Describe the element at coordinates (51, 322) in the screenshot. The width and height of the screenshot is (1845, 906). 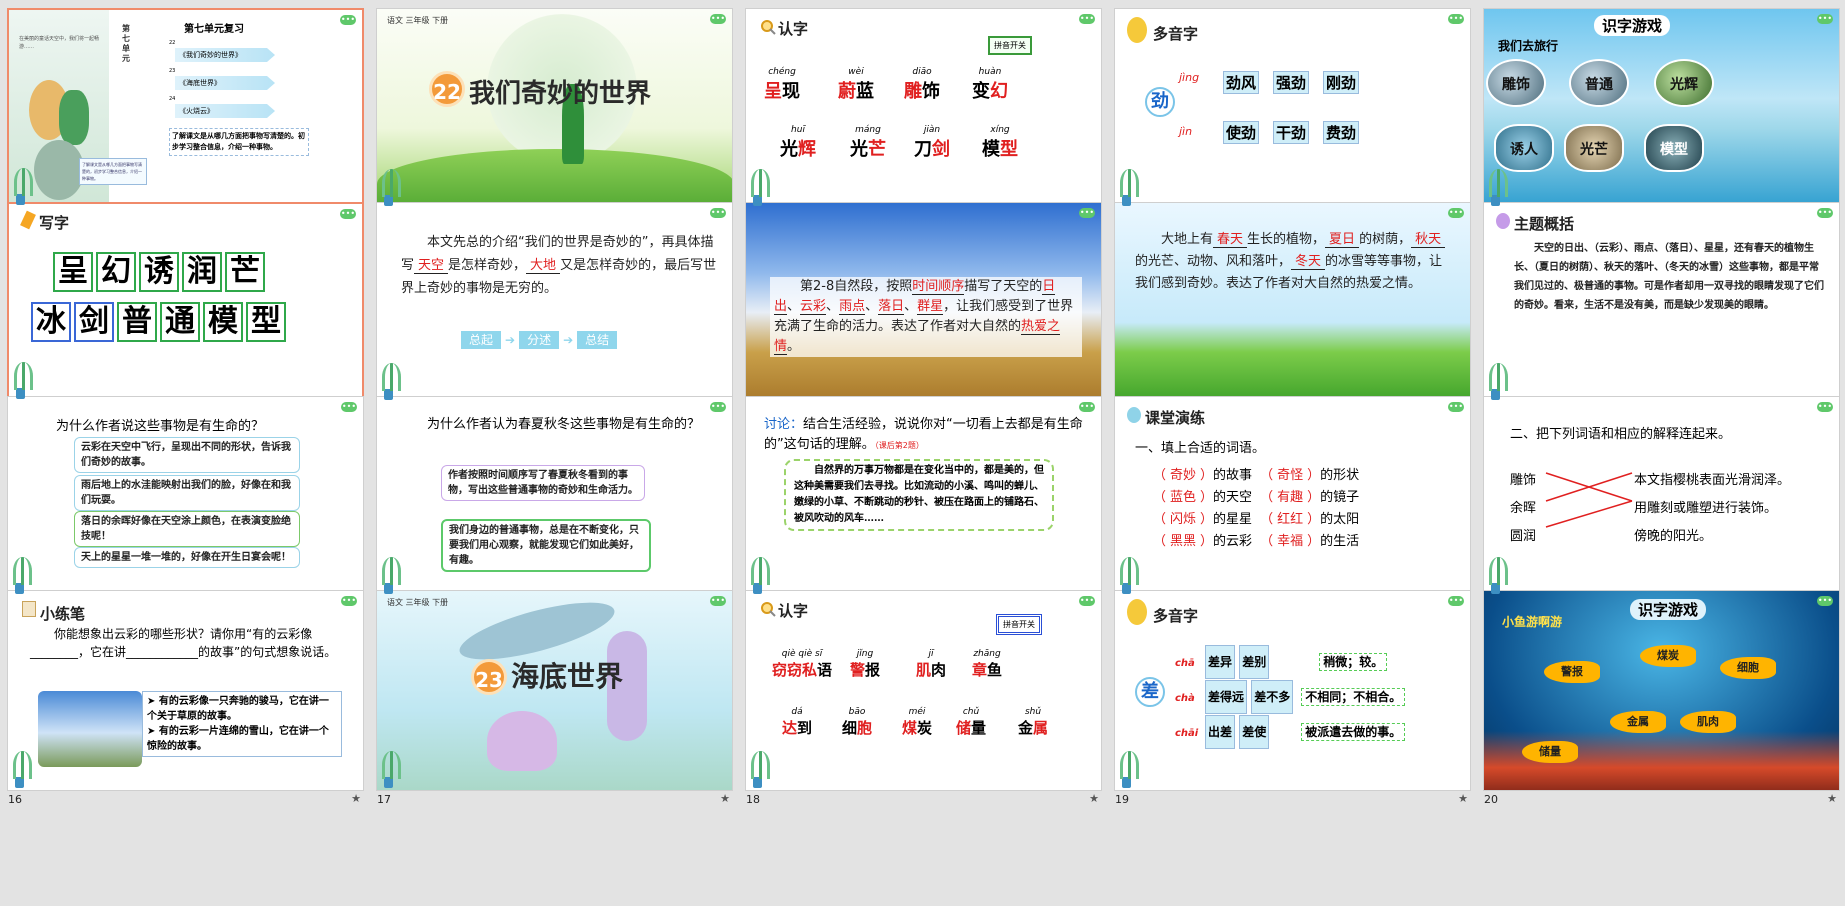
I see `char-box: 冰` at that location.